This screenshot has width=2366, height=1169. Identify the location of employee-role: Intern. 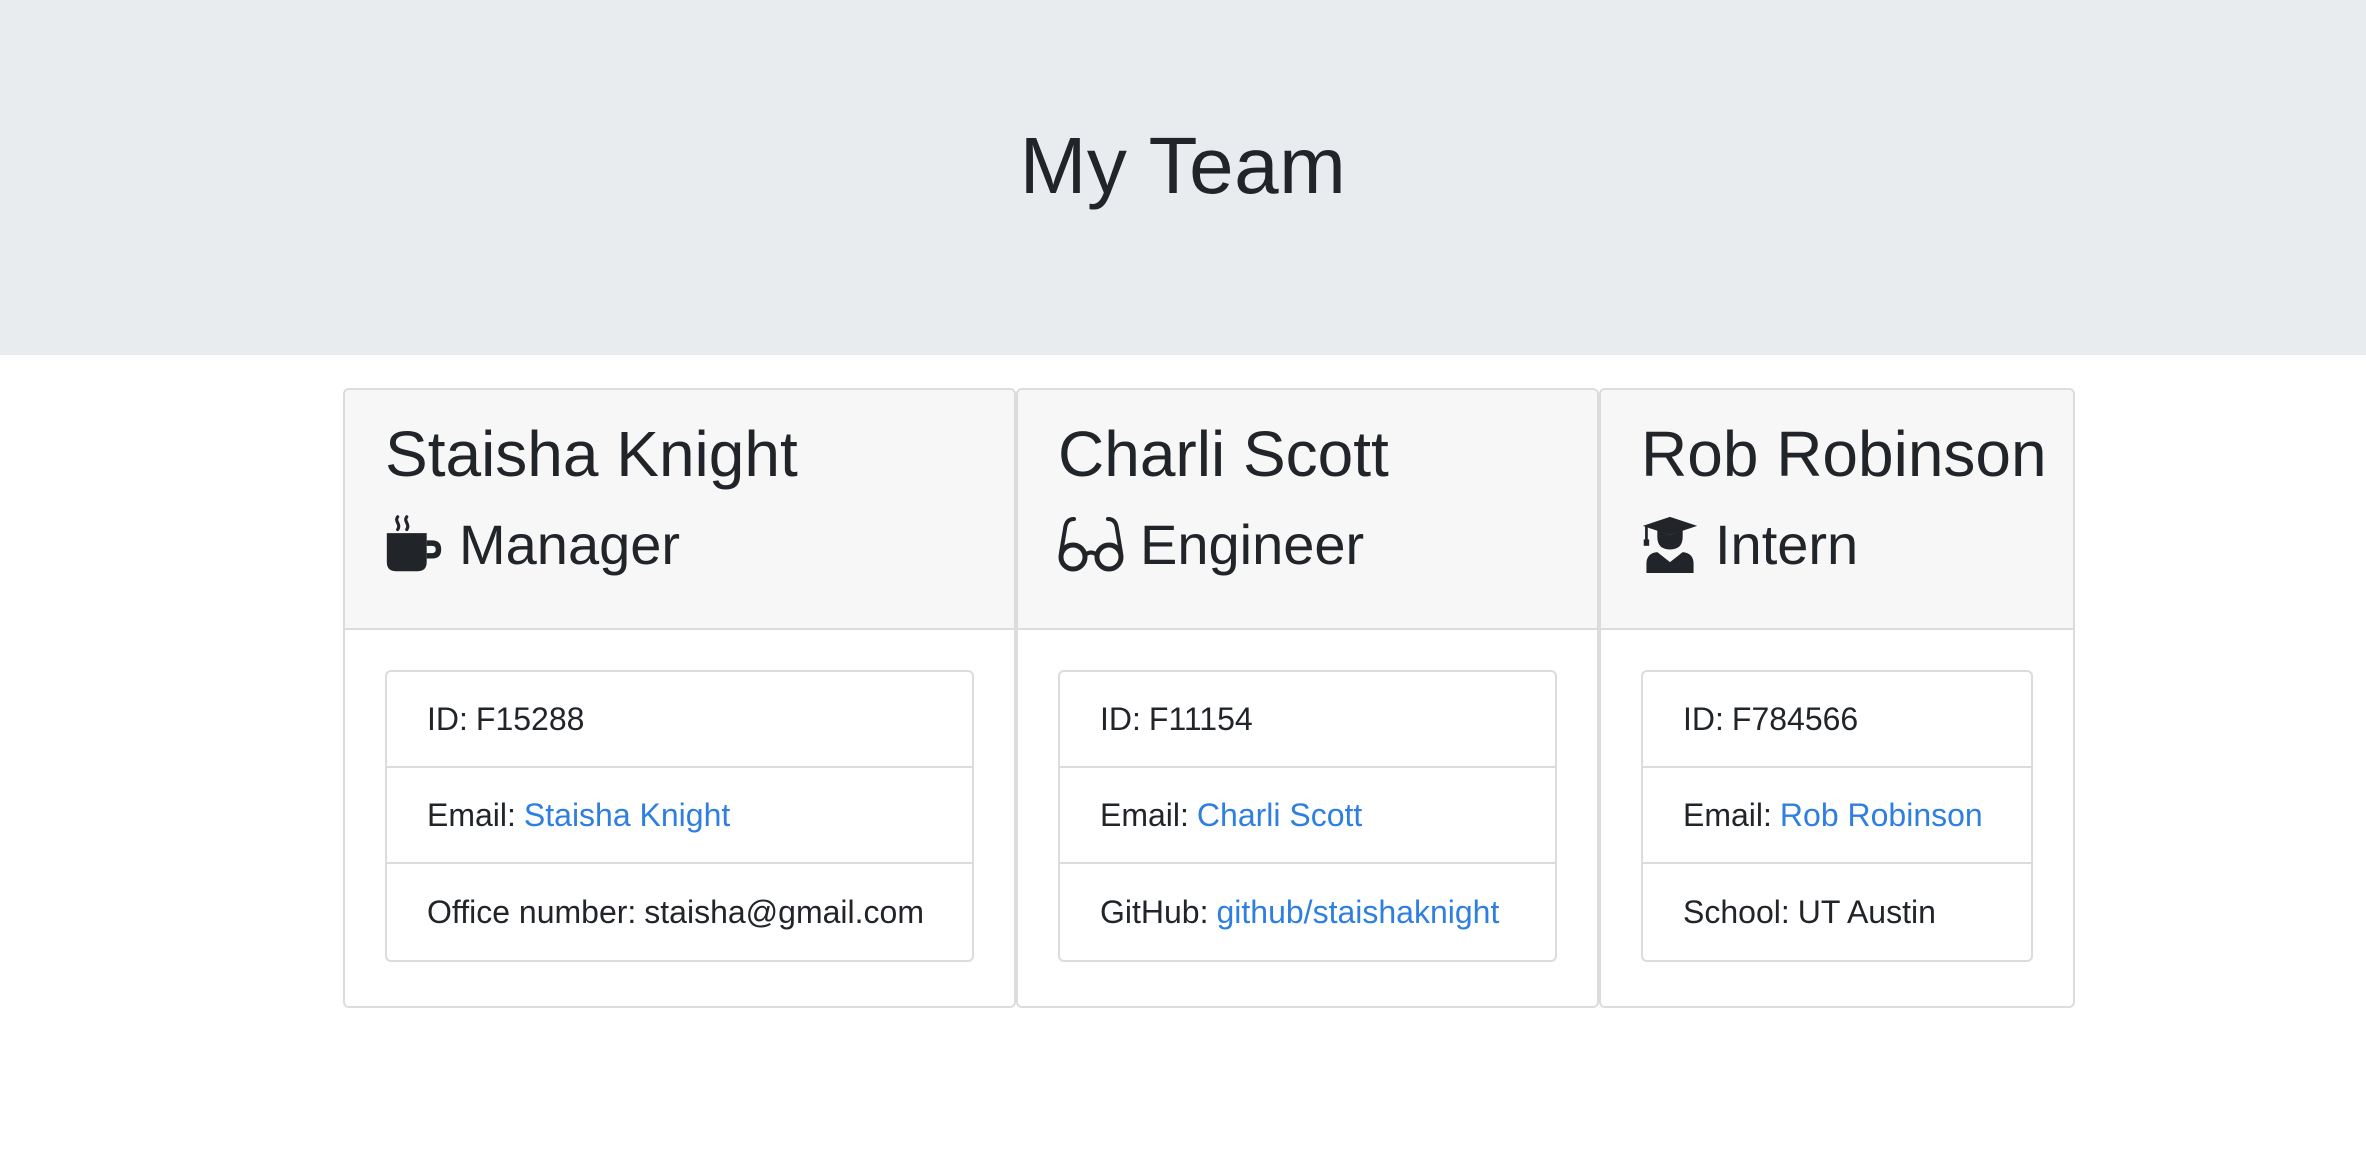
(1857, 544).